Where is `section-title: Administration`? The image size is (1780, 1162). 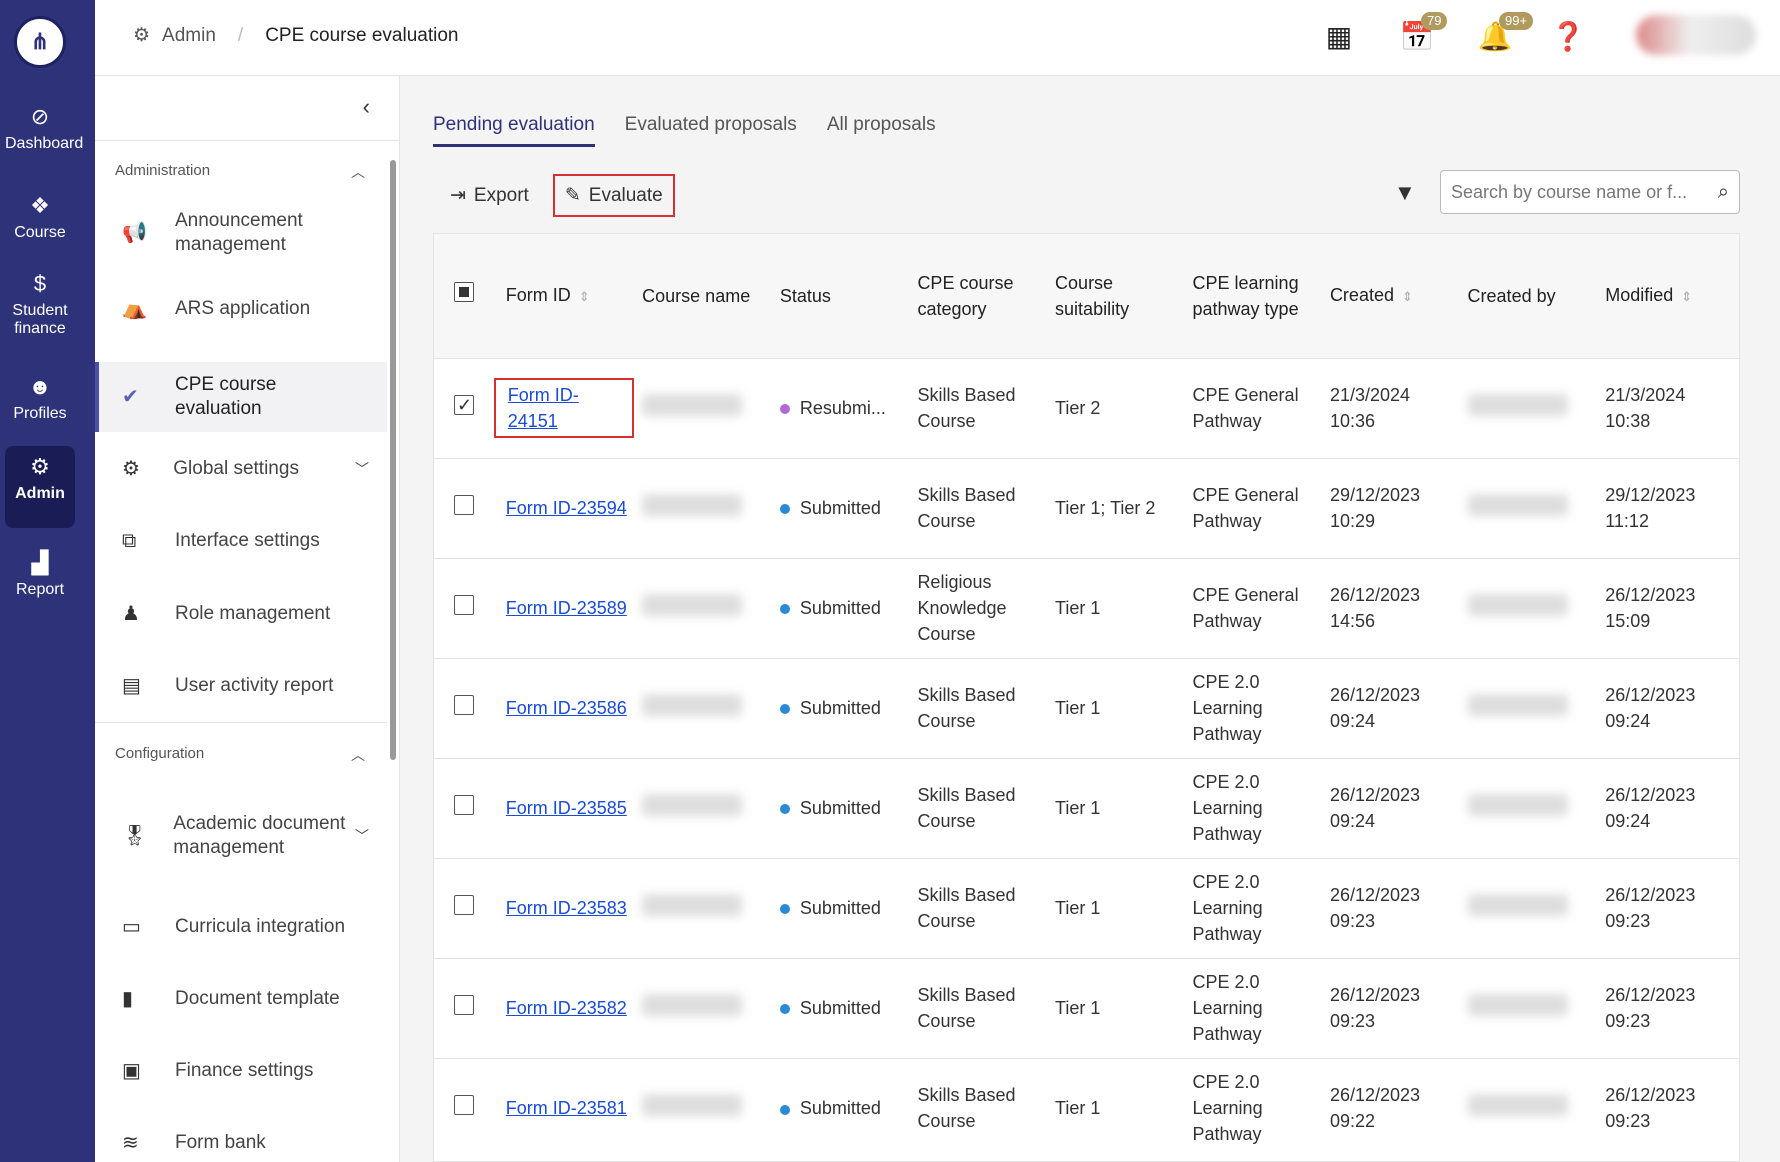
section-title: Administration is located at coordinates (163, 170).